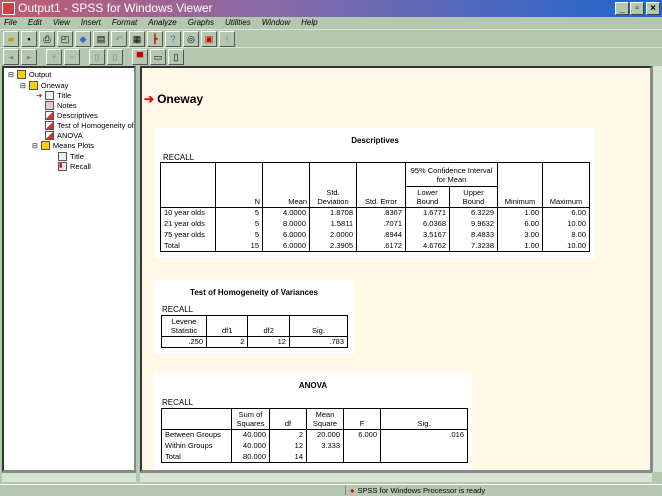  Describe the element at coordinates (72, 57) in the screenshot. I see `collapse-icon: −` at that location.